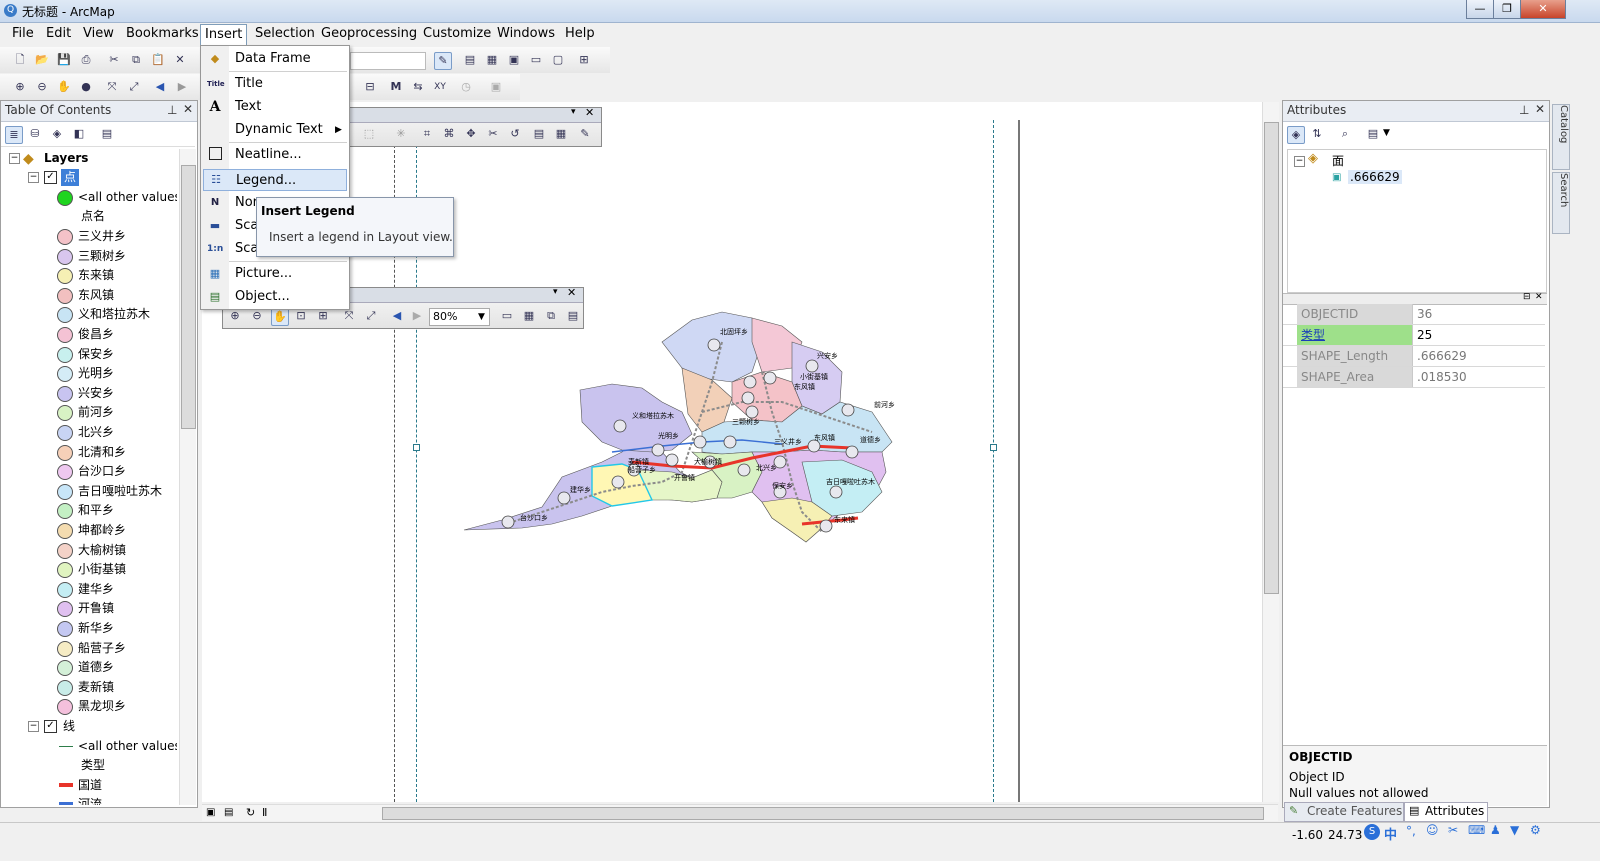 This screenshot has height=861, width=1600. What do you see at coordinates (1527, 297) in the screenshot?
I see `collapse-icon: ⊟` at bounding box center [1527, 297].